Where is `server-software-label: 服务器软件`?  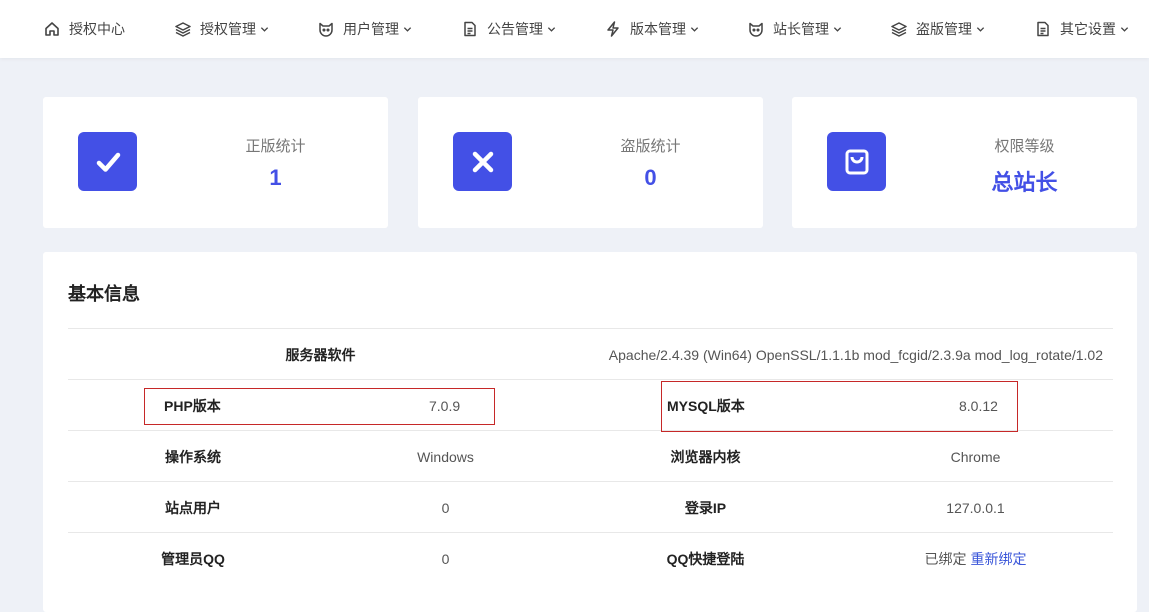
server-software-label: 服务器软件 is located at coordinates (320, 354).